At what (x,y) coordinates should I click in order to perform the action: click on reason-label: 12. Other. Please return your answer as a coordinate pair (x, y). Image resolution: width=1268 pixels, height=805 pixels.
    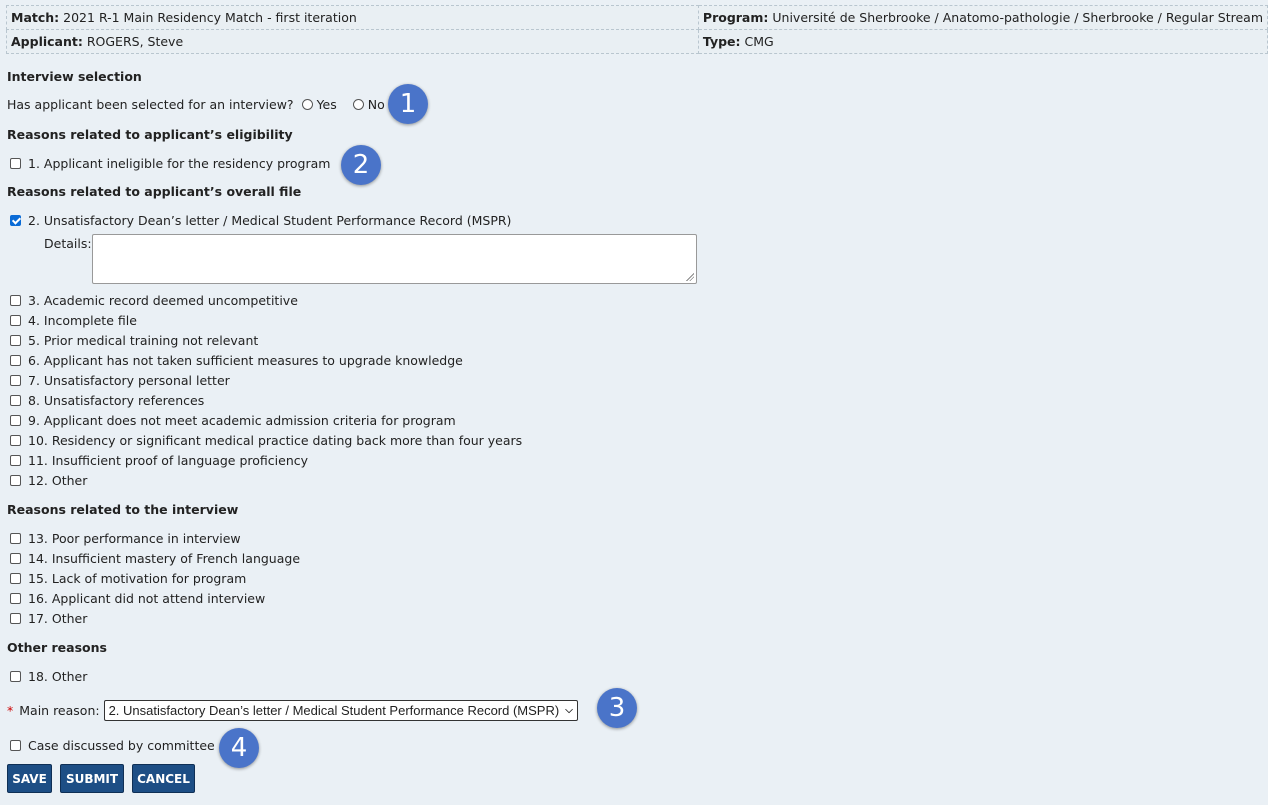
    Looking at the image, I should click on (58, 480).